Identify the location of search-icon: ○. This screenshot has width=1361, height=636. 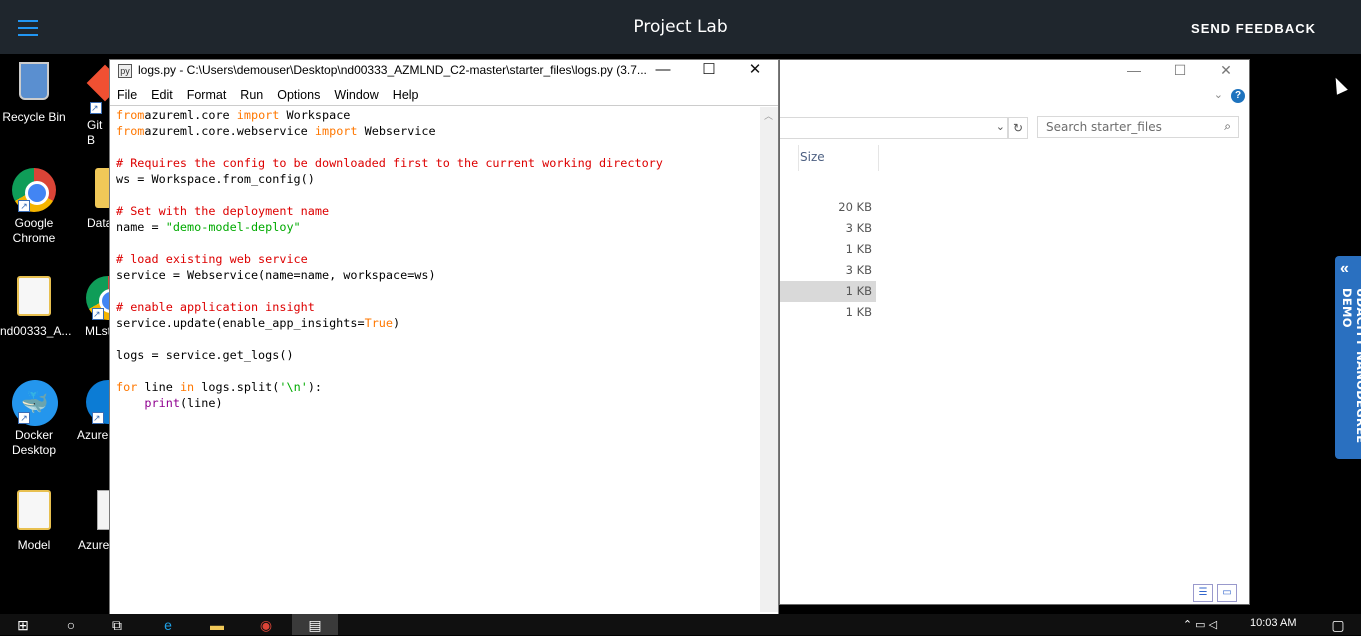
(71, 624).